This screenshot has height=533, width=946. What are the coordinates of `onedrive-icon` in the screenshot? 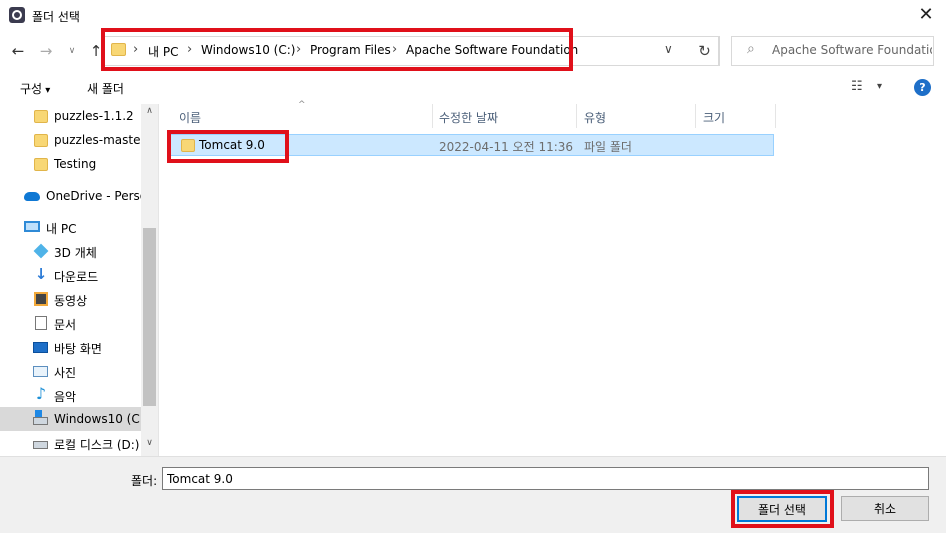 It's located at (32, 196).